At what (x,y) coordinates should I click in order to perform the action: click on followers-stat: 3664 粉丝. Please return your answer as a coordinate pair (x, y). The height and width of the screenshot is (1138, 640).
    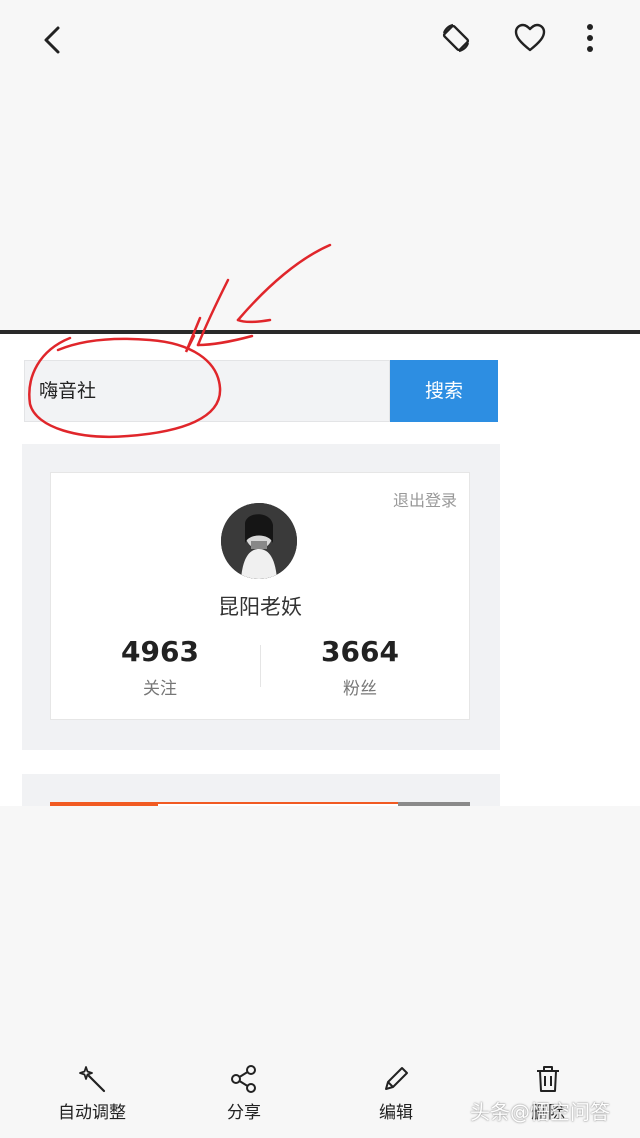
    Looking at the image, I should click on (360, 667).